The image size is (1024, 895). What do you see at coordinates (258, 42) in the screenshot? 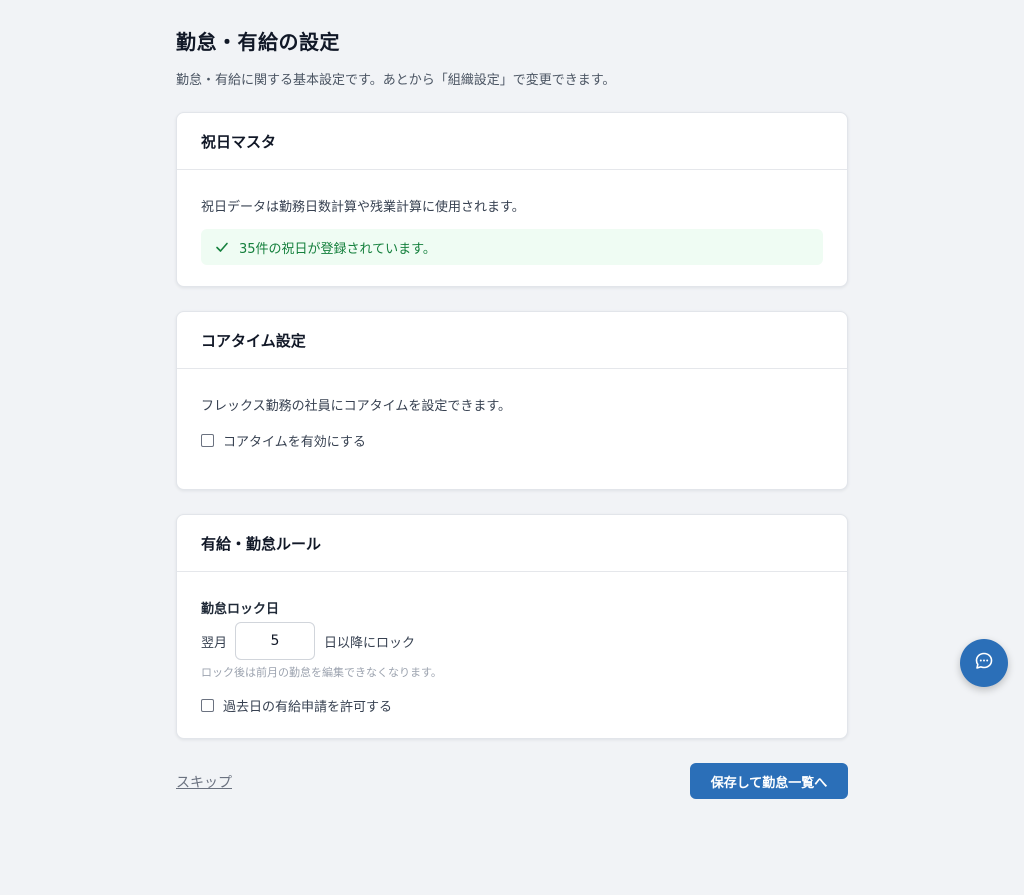
I see `page-title: 勤怠・有給の設定` at bounding box center [258, 42].